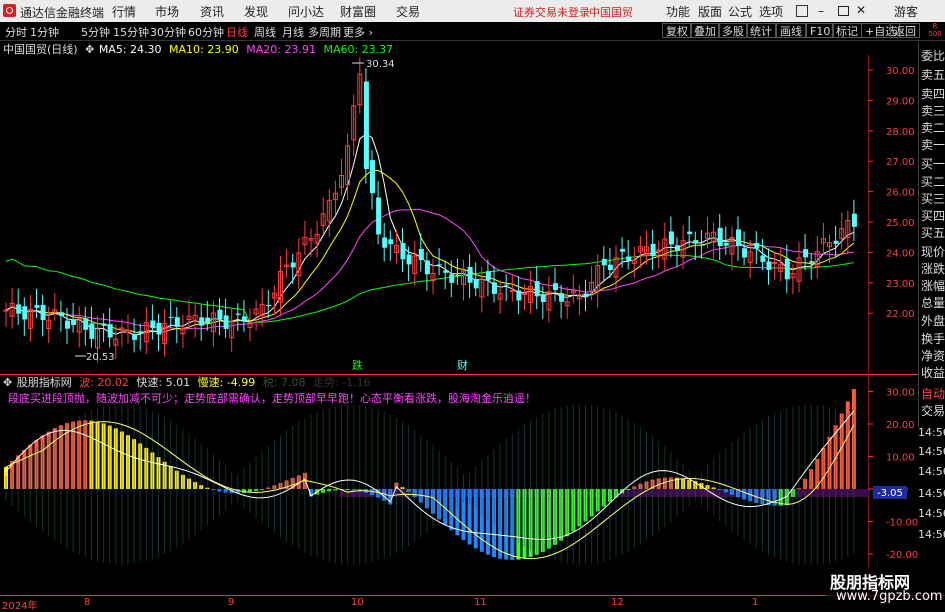  I want to click on menu-discover: 发现, so click(256, 11).